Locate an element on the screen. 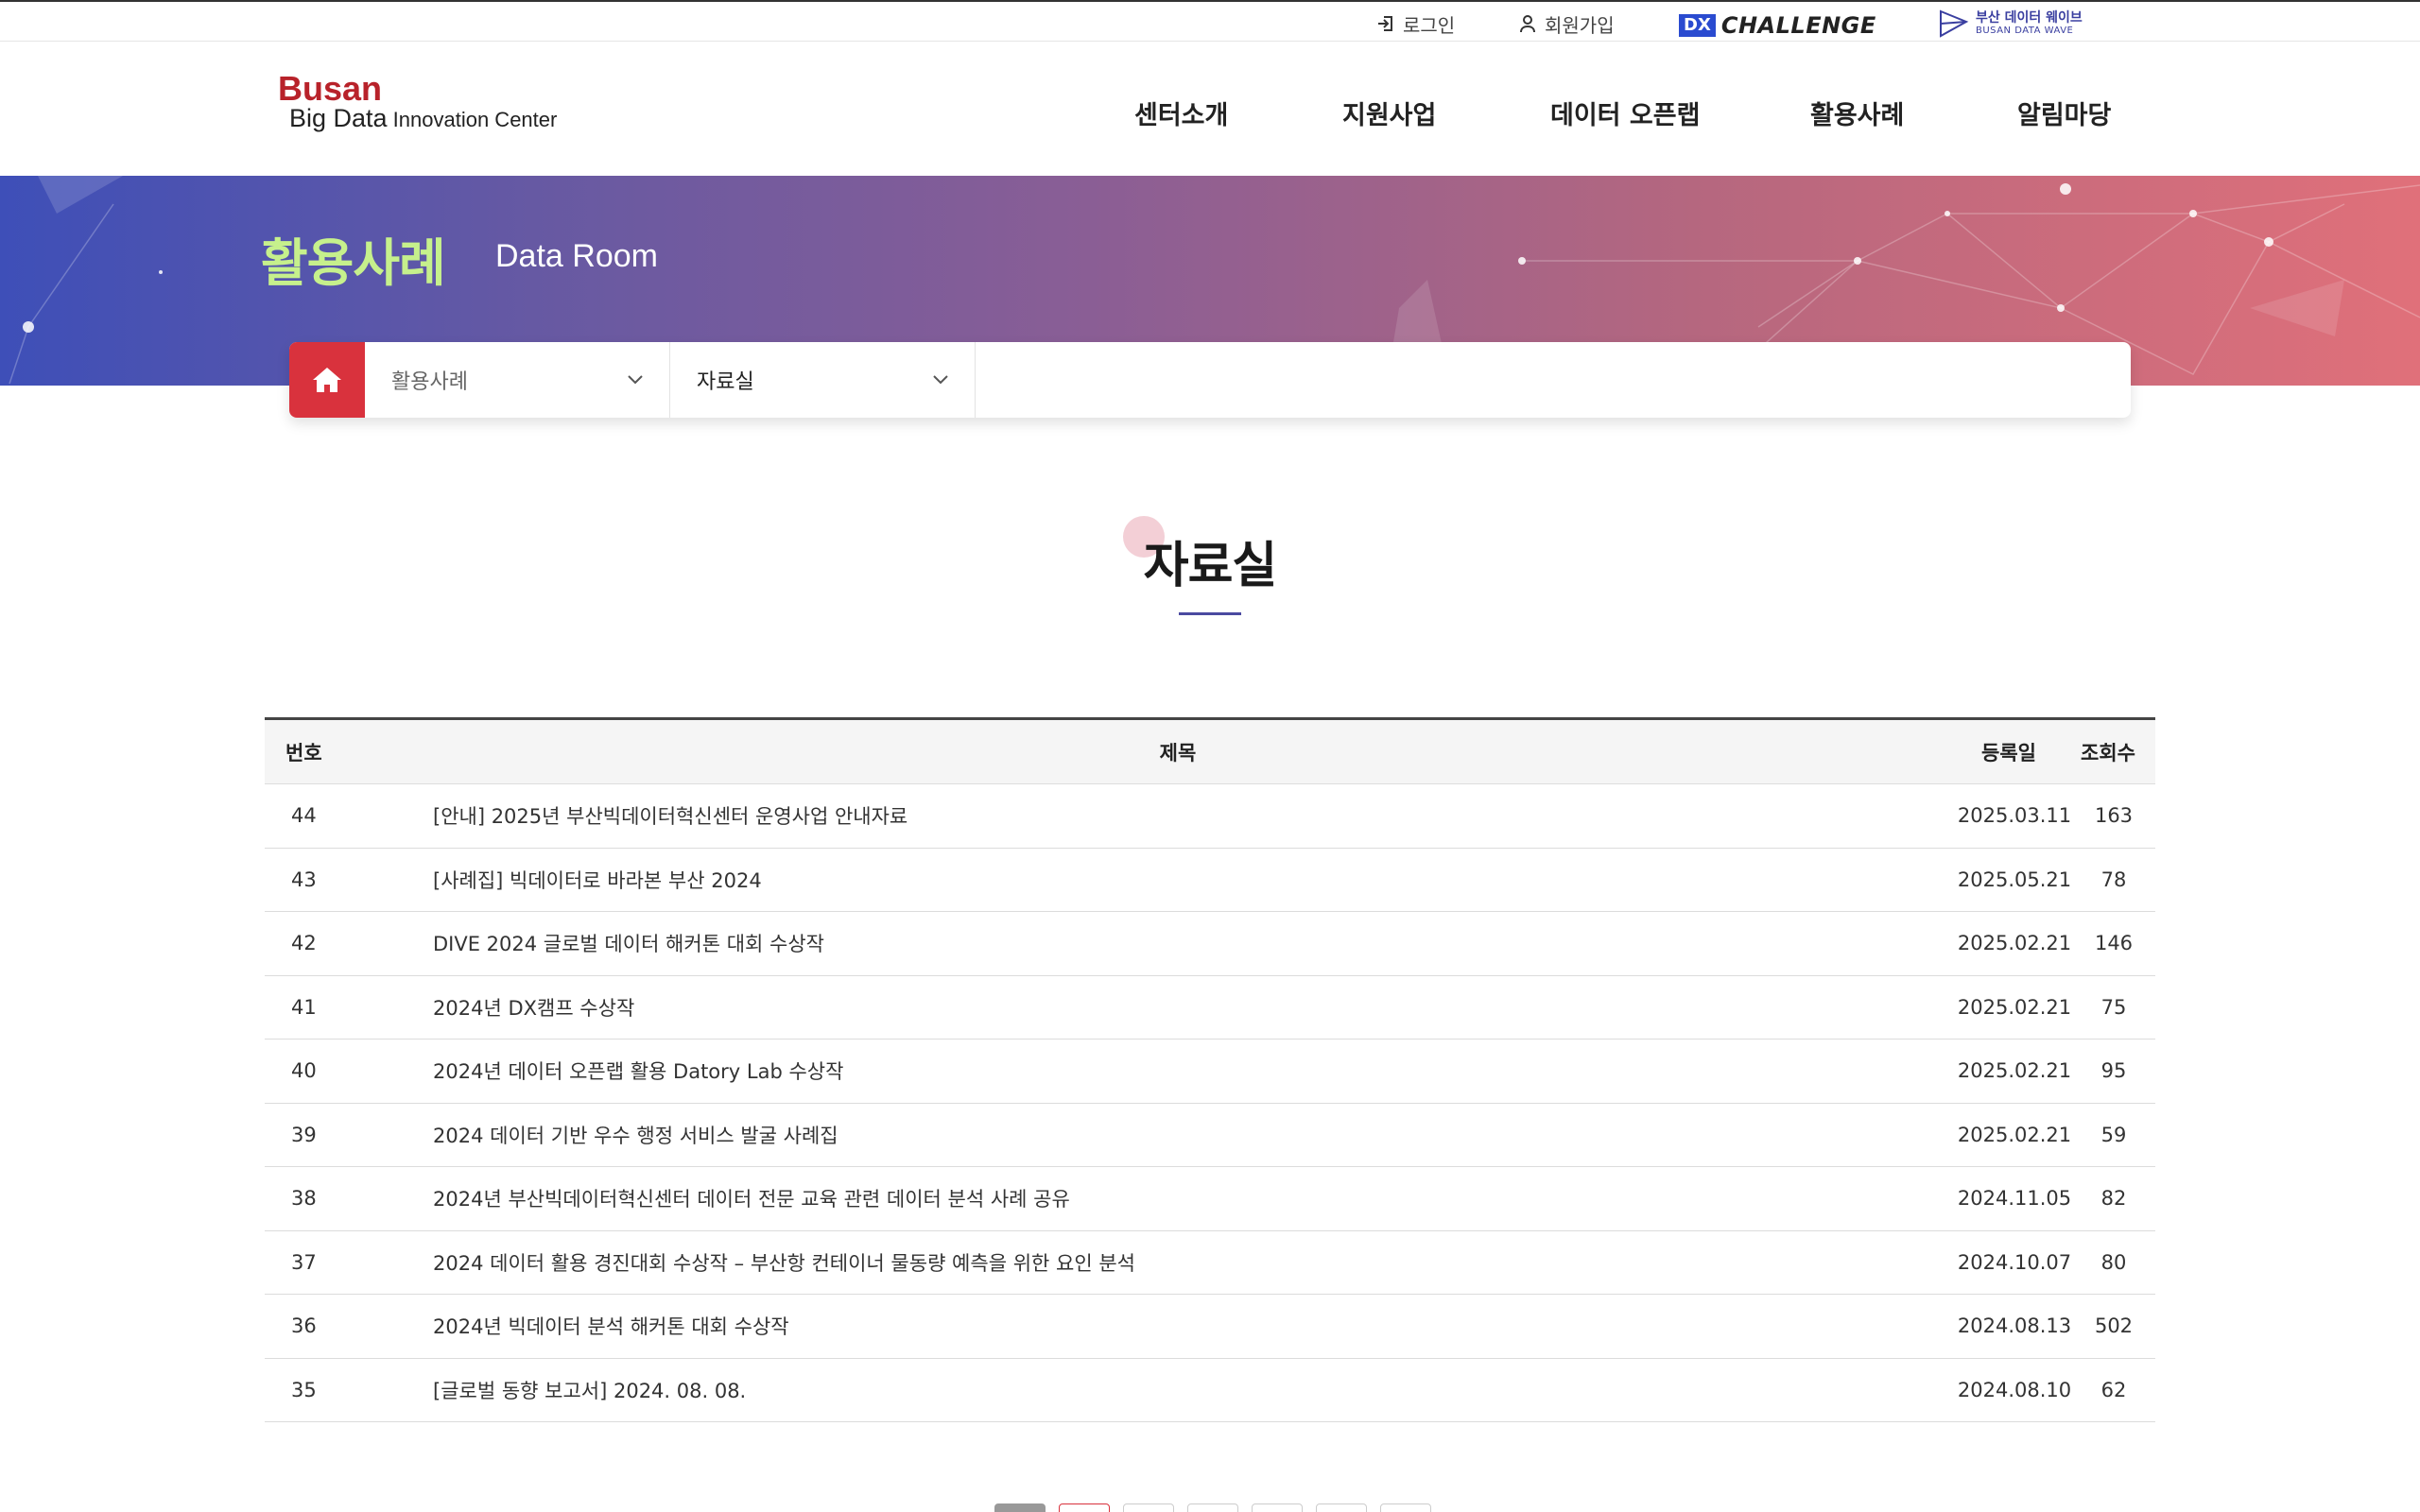 The width and height of the screenshot is (2420, 1512). page-prev-button is located at coordinates (1084, 1507).